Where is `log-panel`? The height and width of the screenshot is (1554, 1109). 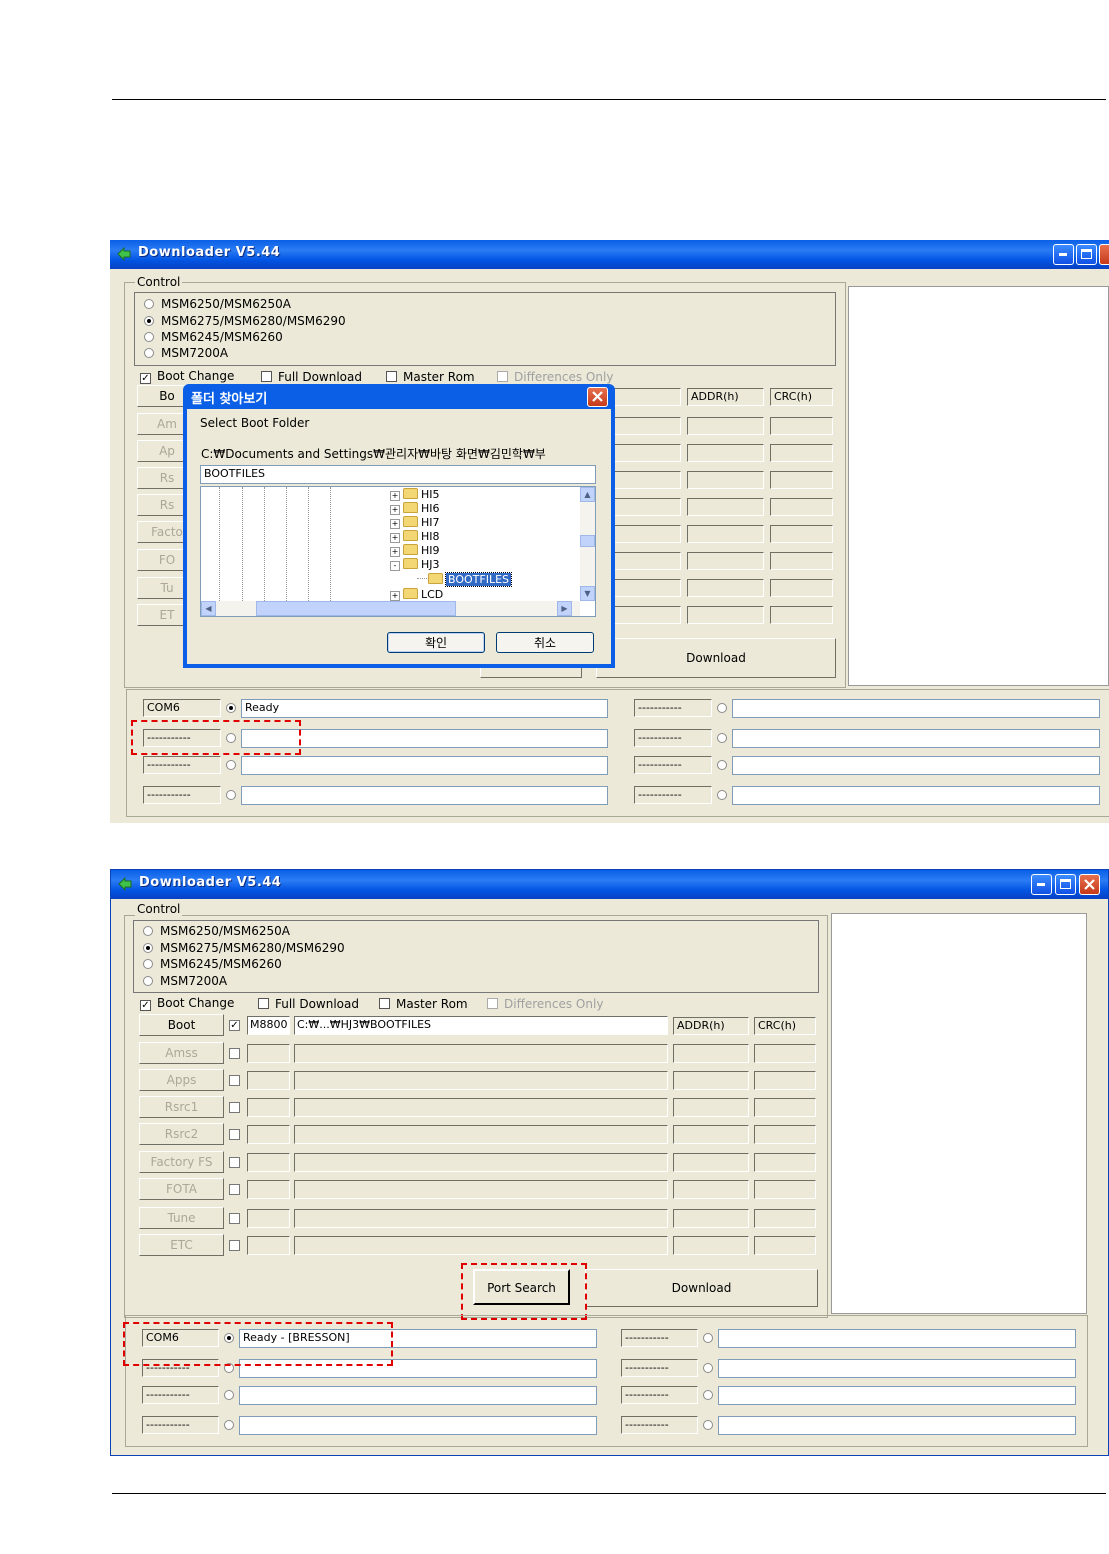
log-panel is located at coordinates (959, 1113).